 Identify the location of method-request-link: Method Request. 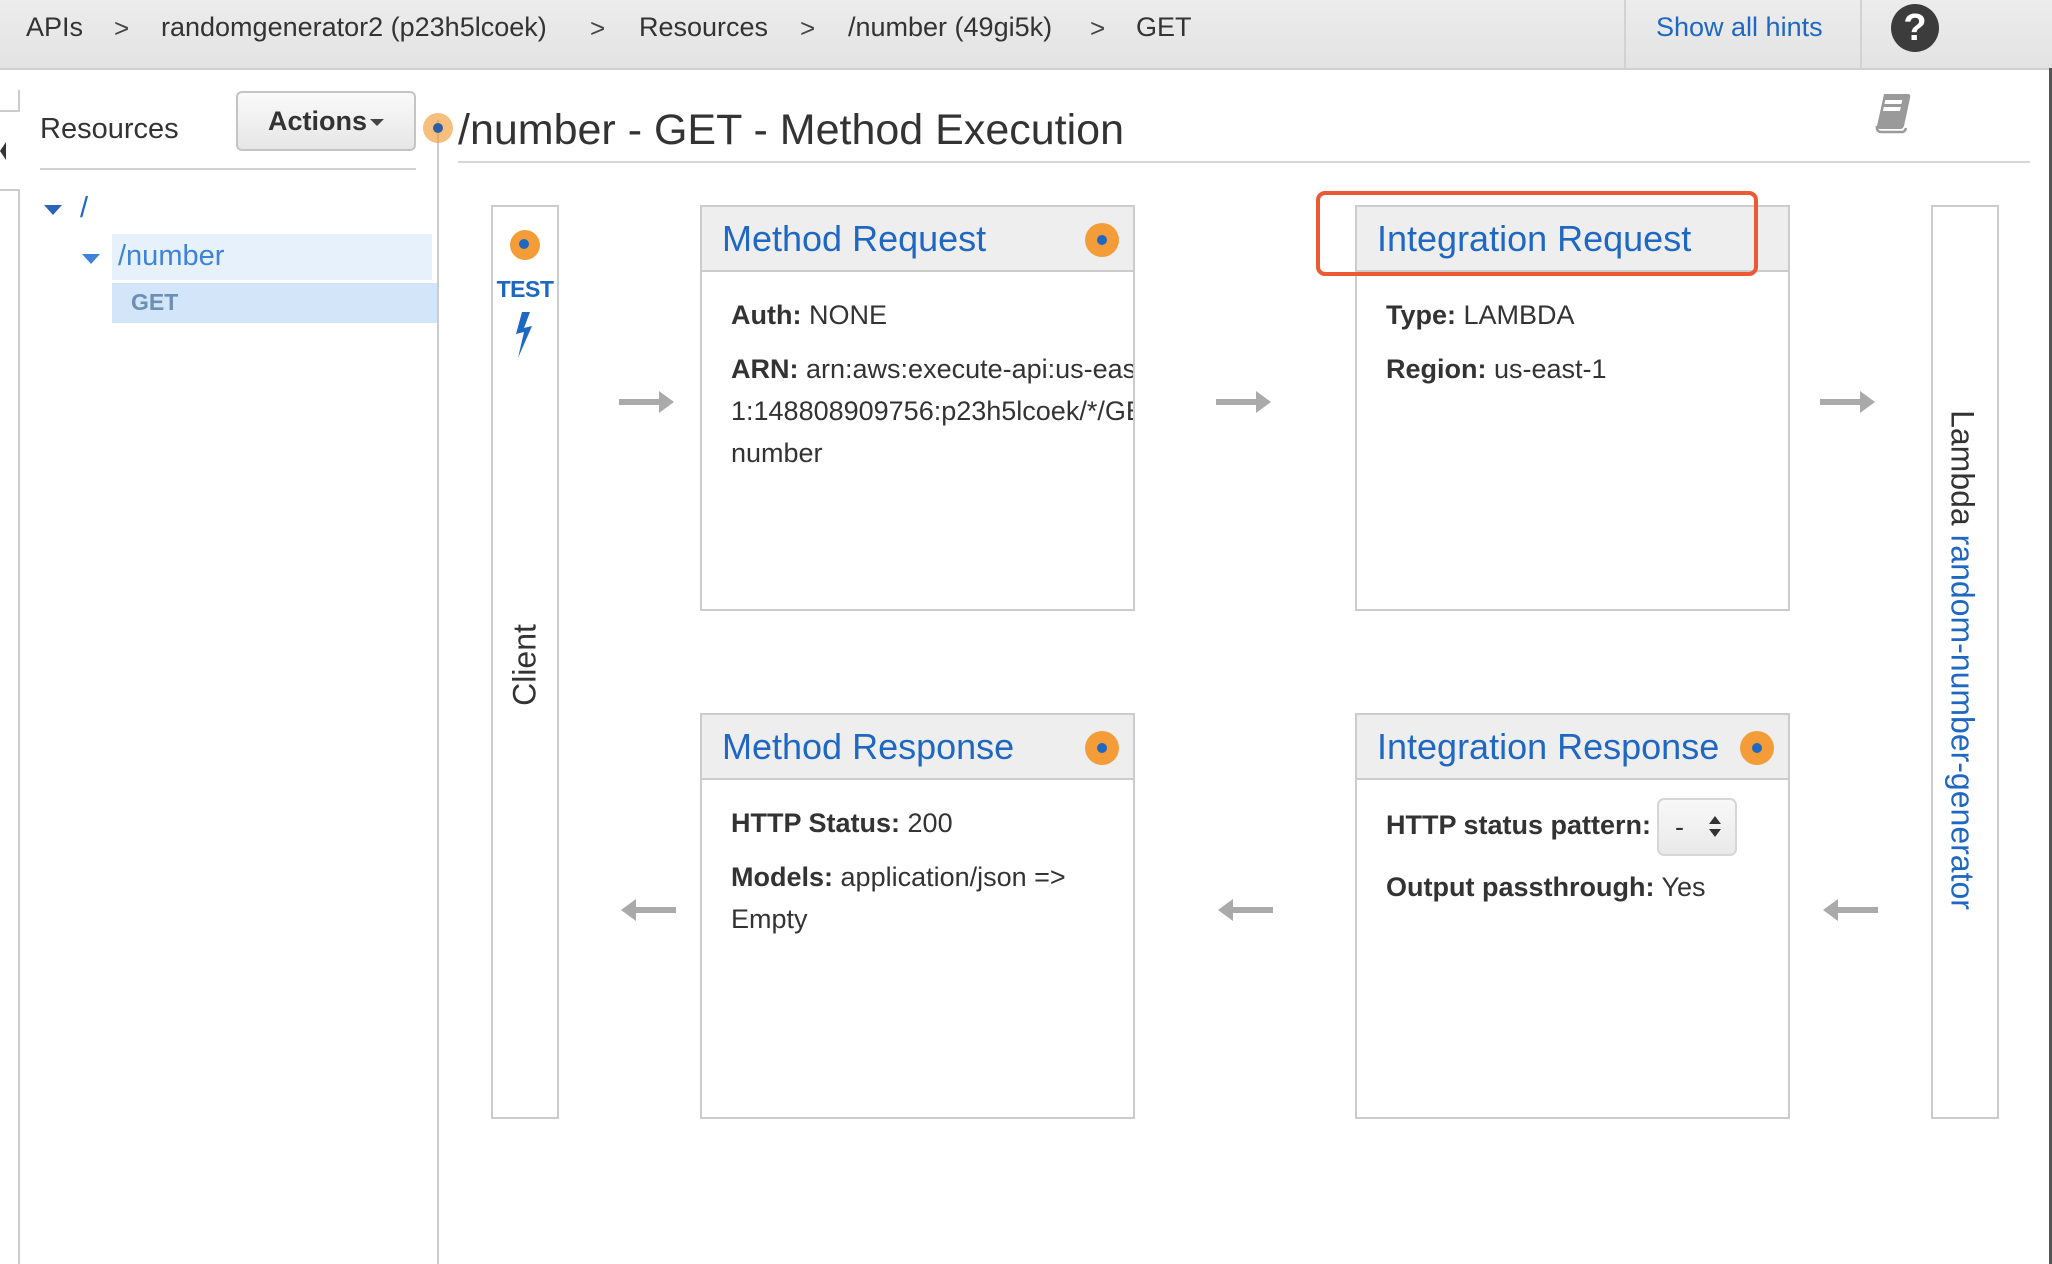
(854, 239).